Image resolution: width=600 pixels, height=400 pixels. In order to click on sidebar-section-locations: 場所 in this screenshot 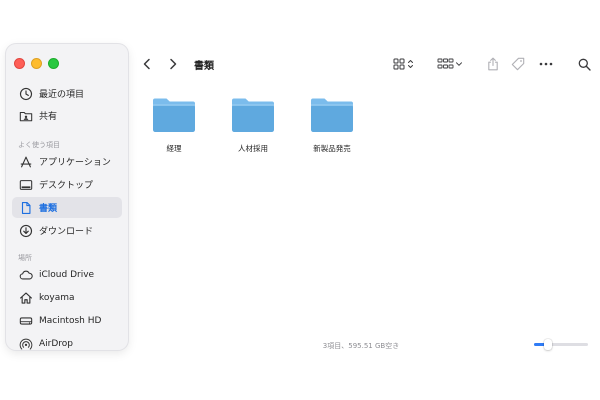, I will do `click(25, 258)`.